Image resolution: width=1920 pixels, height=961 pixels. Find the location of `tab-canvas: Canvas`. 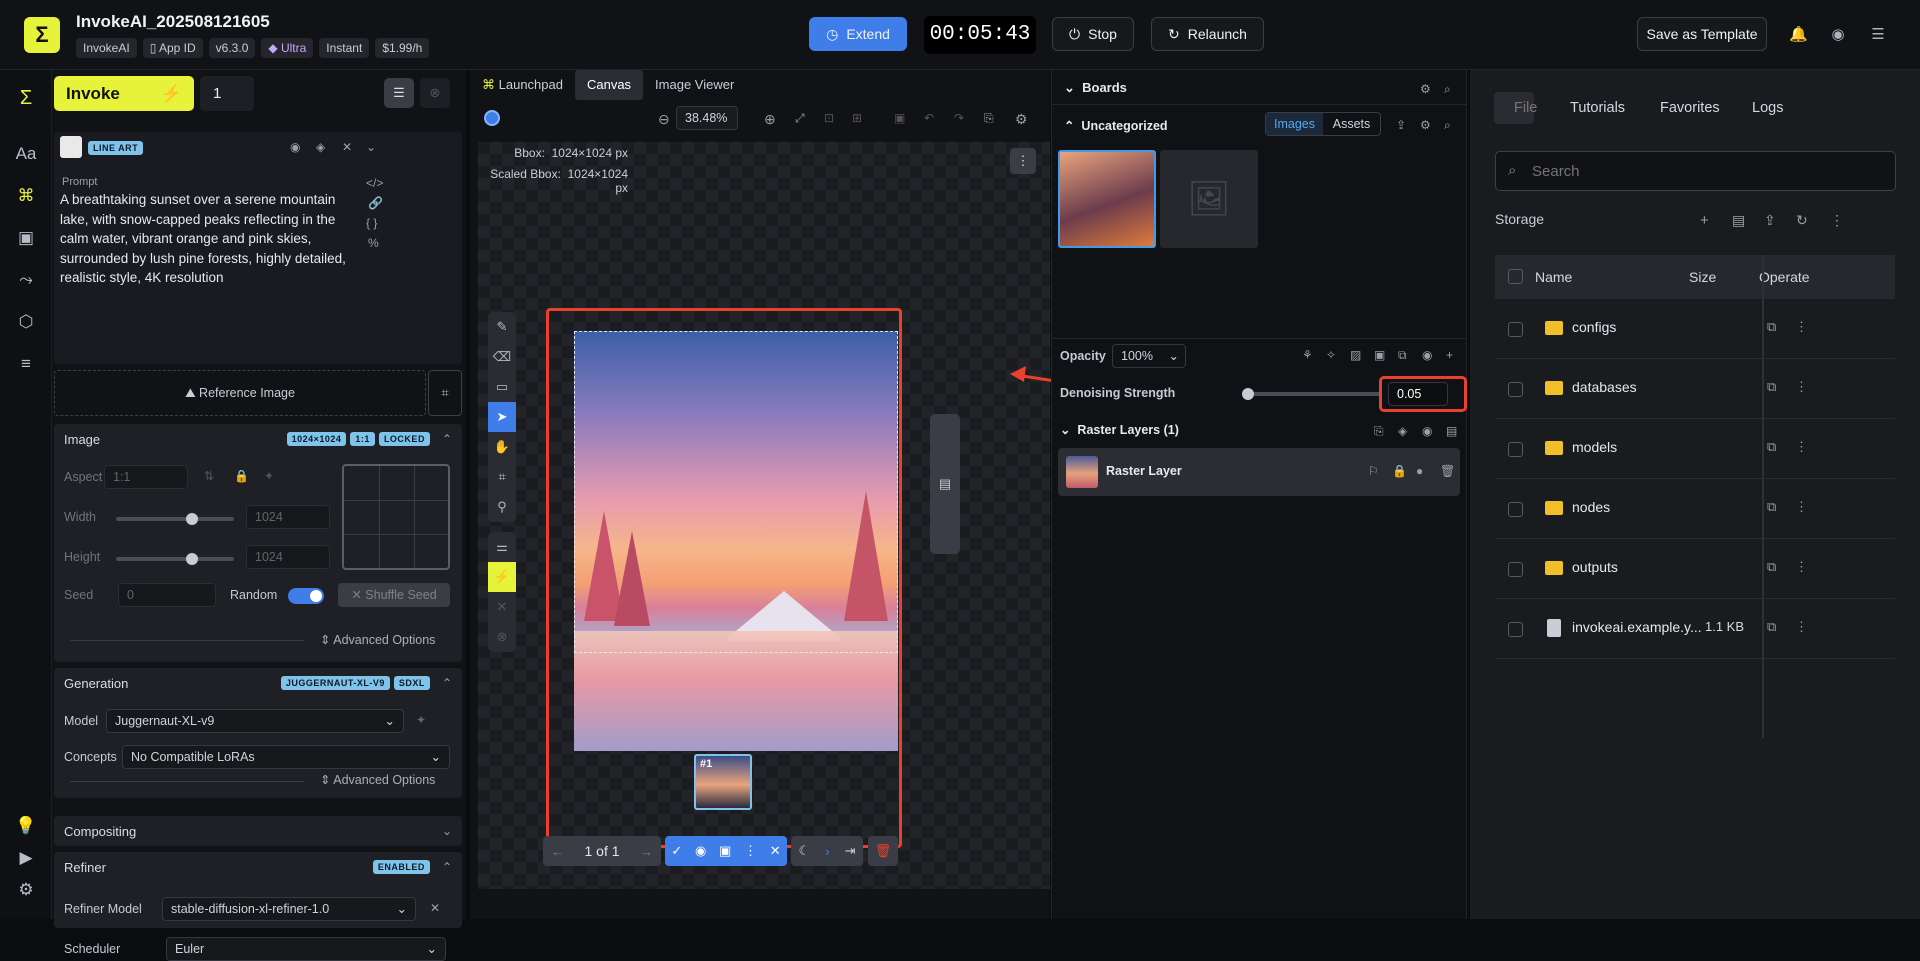

tab-canvas: Canvas is located at coordinates (609, 85).